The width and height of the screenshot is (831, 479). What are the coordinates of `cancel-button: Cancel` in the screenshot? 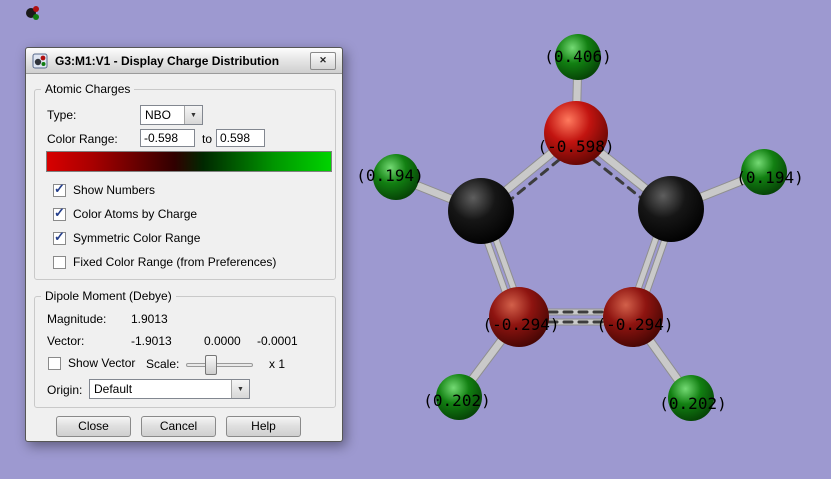 It's located at (178, 426).